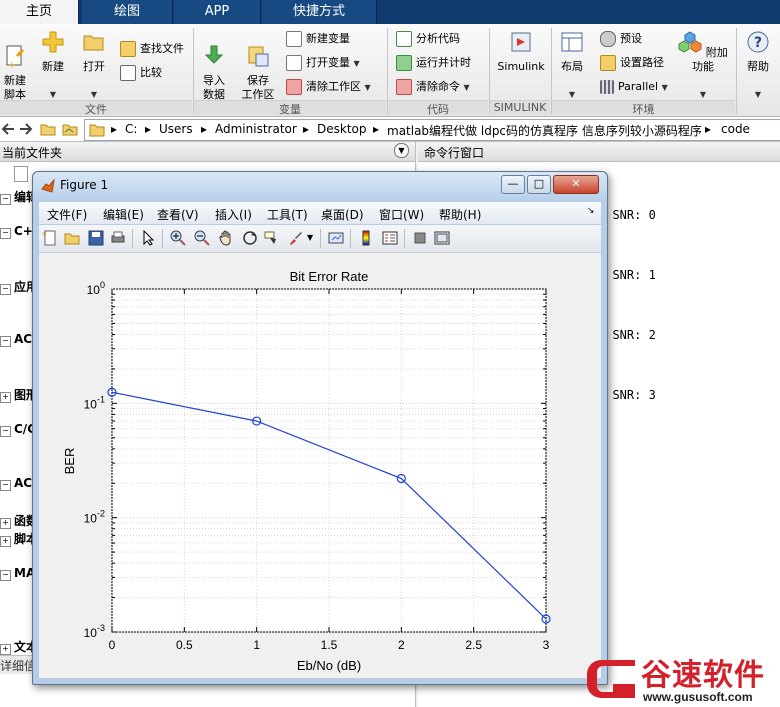 This screenshot has width=780, height=707. Describe the element at coordinates (127, 12) in the screenshot. I see `tab-plots: 绘图` at that location.